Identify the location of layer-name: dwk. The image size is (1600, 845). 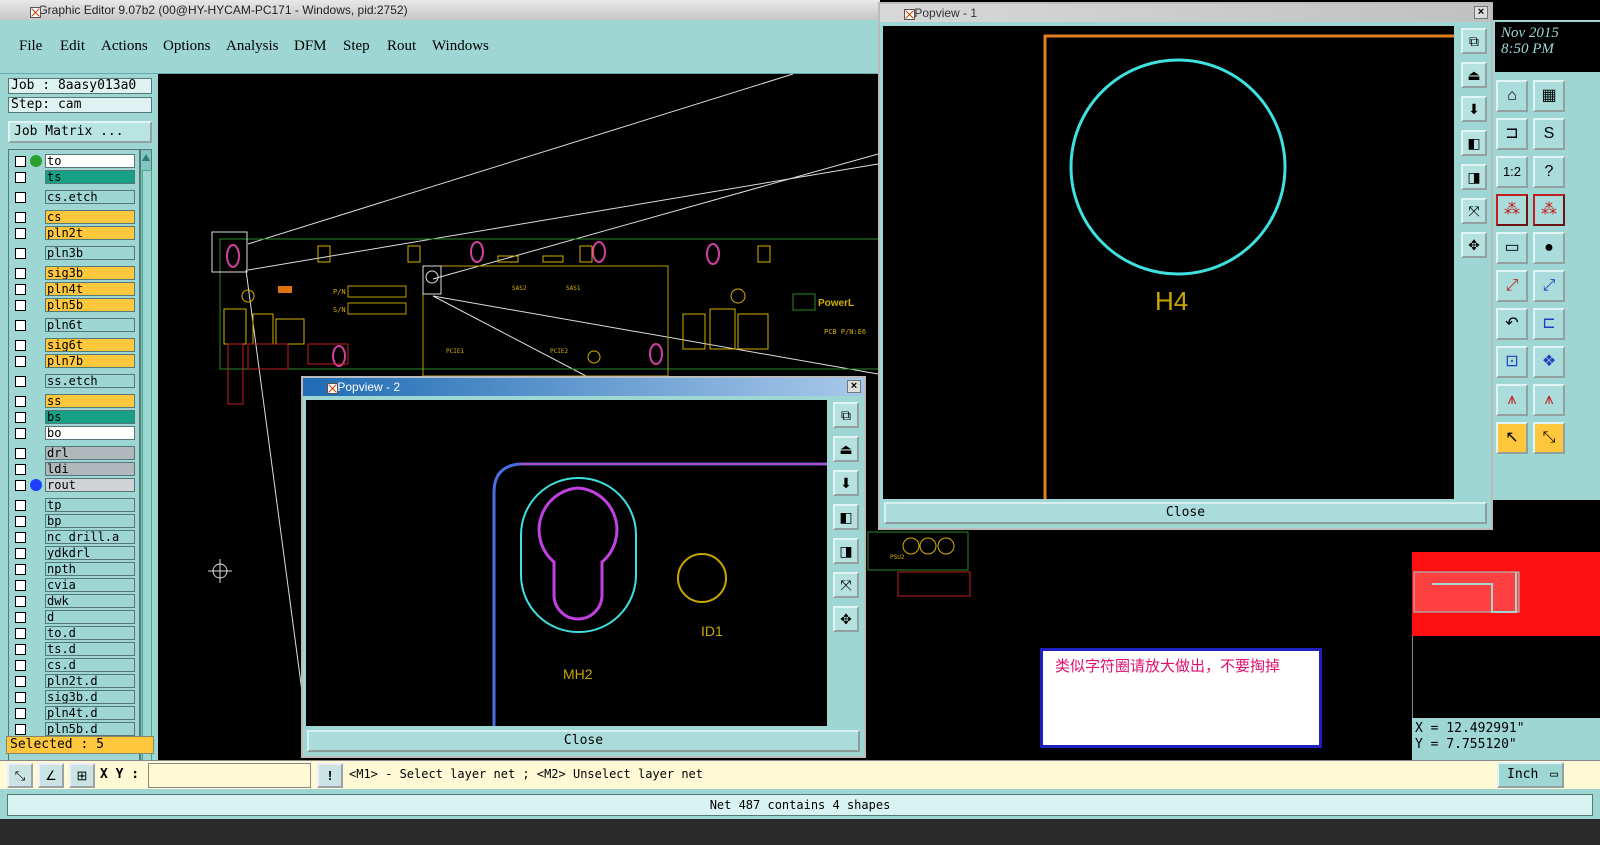
(90, 601).